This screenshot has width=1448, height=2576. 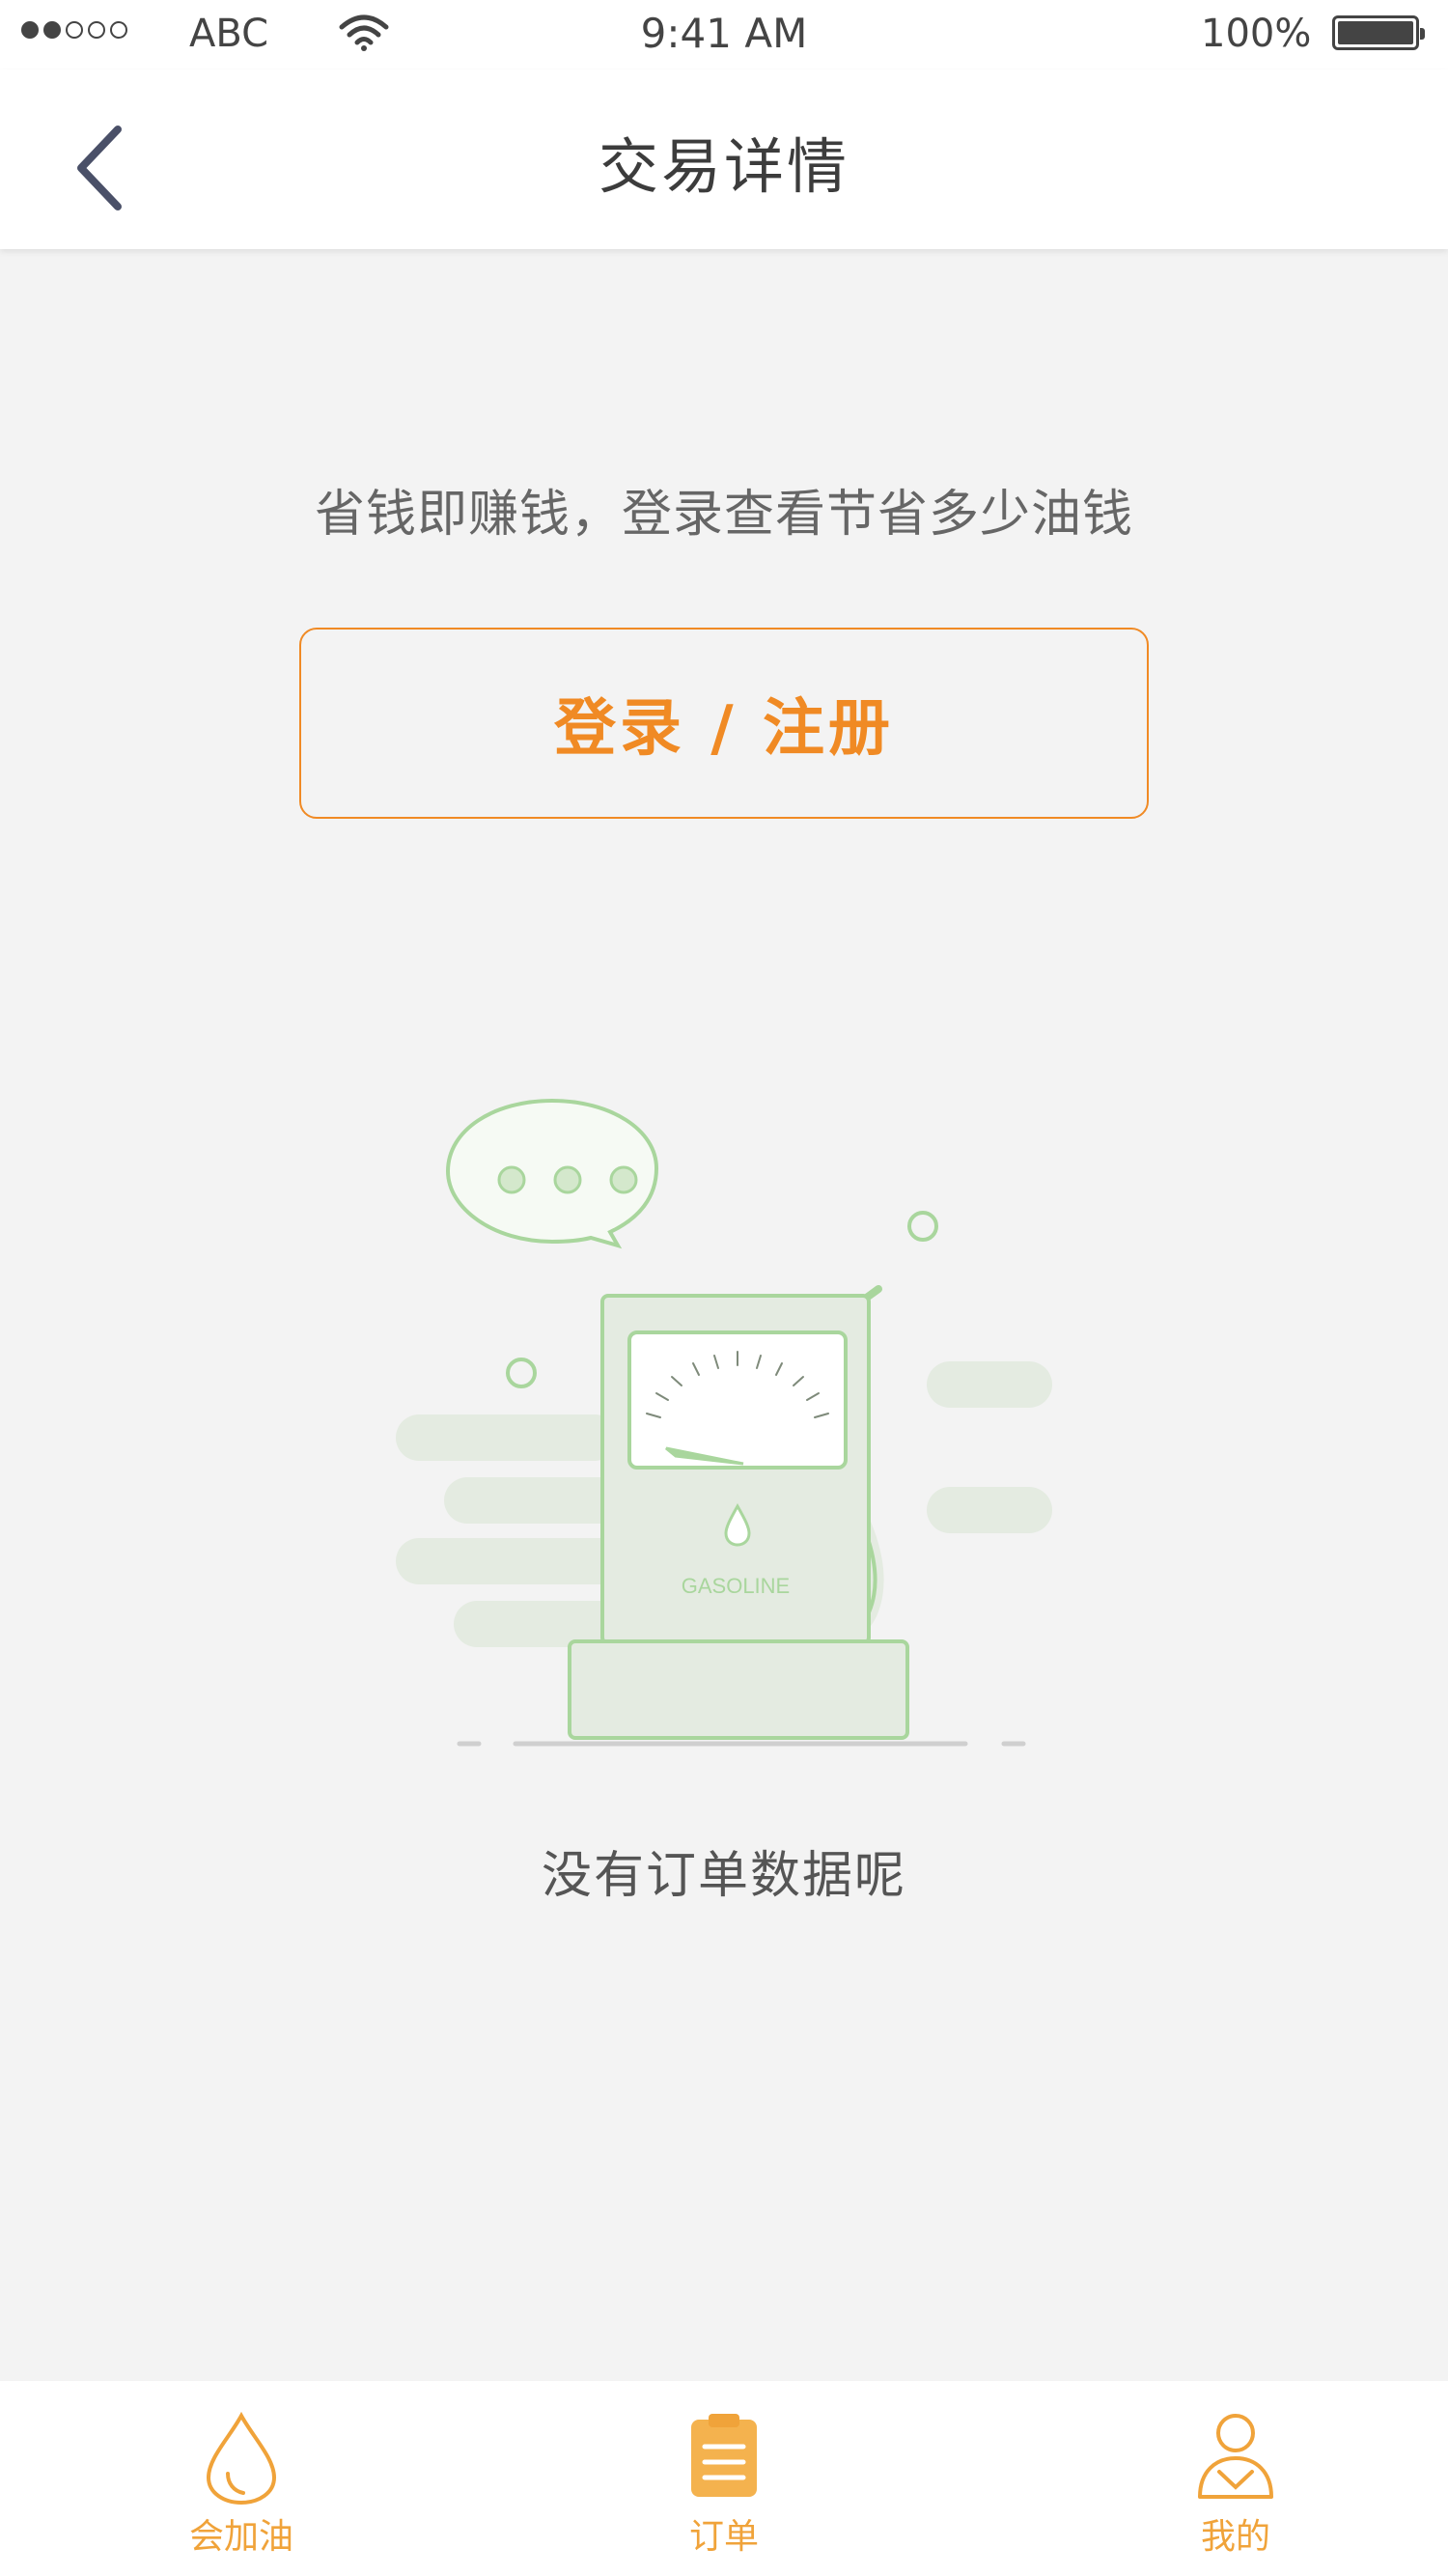 I want to click on oil-drop-icon, so click(x=242, y=2459).